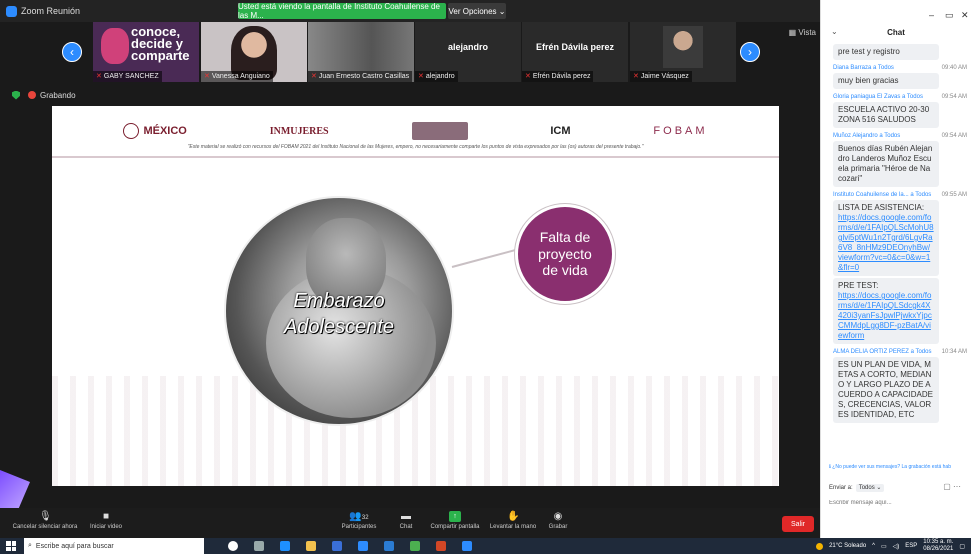  Describe the element at coordinates (896, 546) in the screenshot. I see `volume-icon: ◁)` at that location.